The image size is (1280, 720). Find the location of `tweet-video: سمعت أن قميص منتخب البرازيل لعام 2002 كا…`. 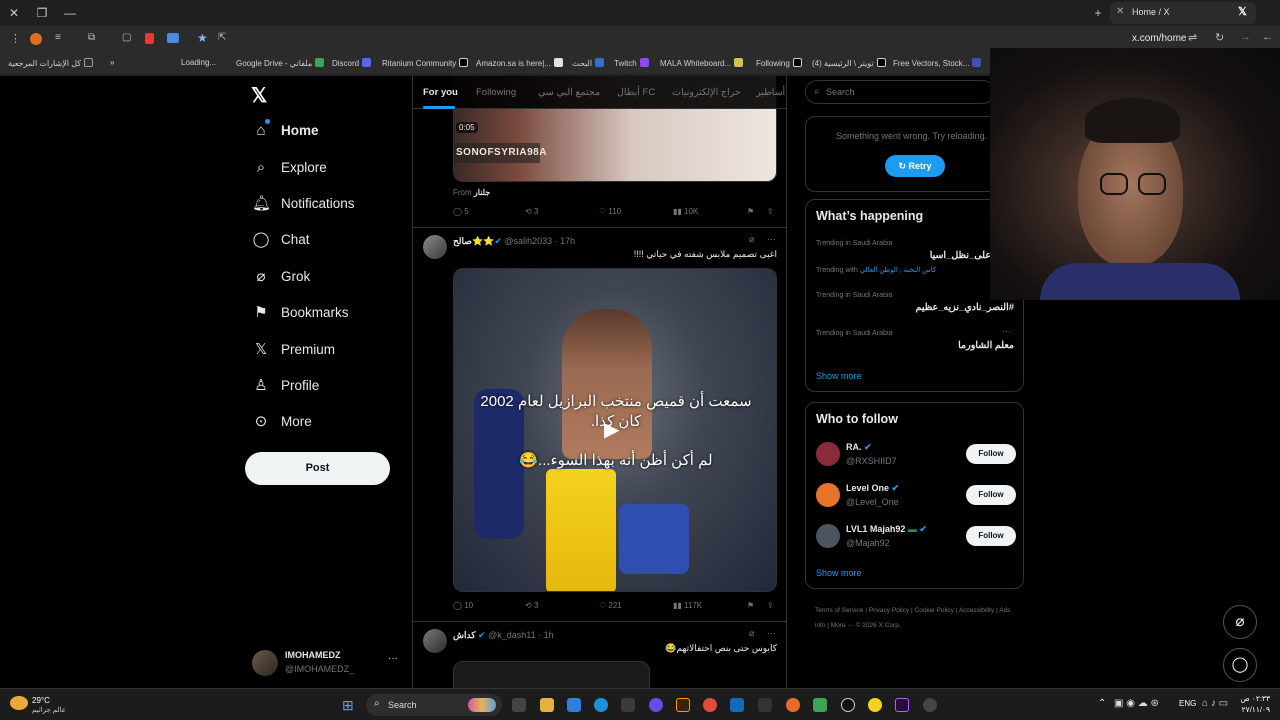

tweet-video: سمعت أن قميص منتخب البرازيل لعام 2002 كا… is located at coordinates (615, 430).